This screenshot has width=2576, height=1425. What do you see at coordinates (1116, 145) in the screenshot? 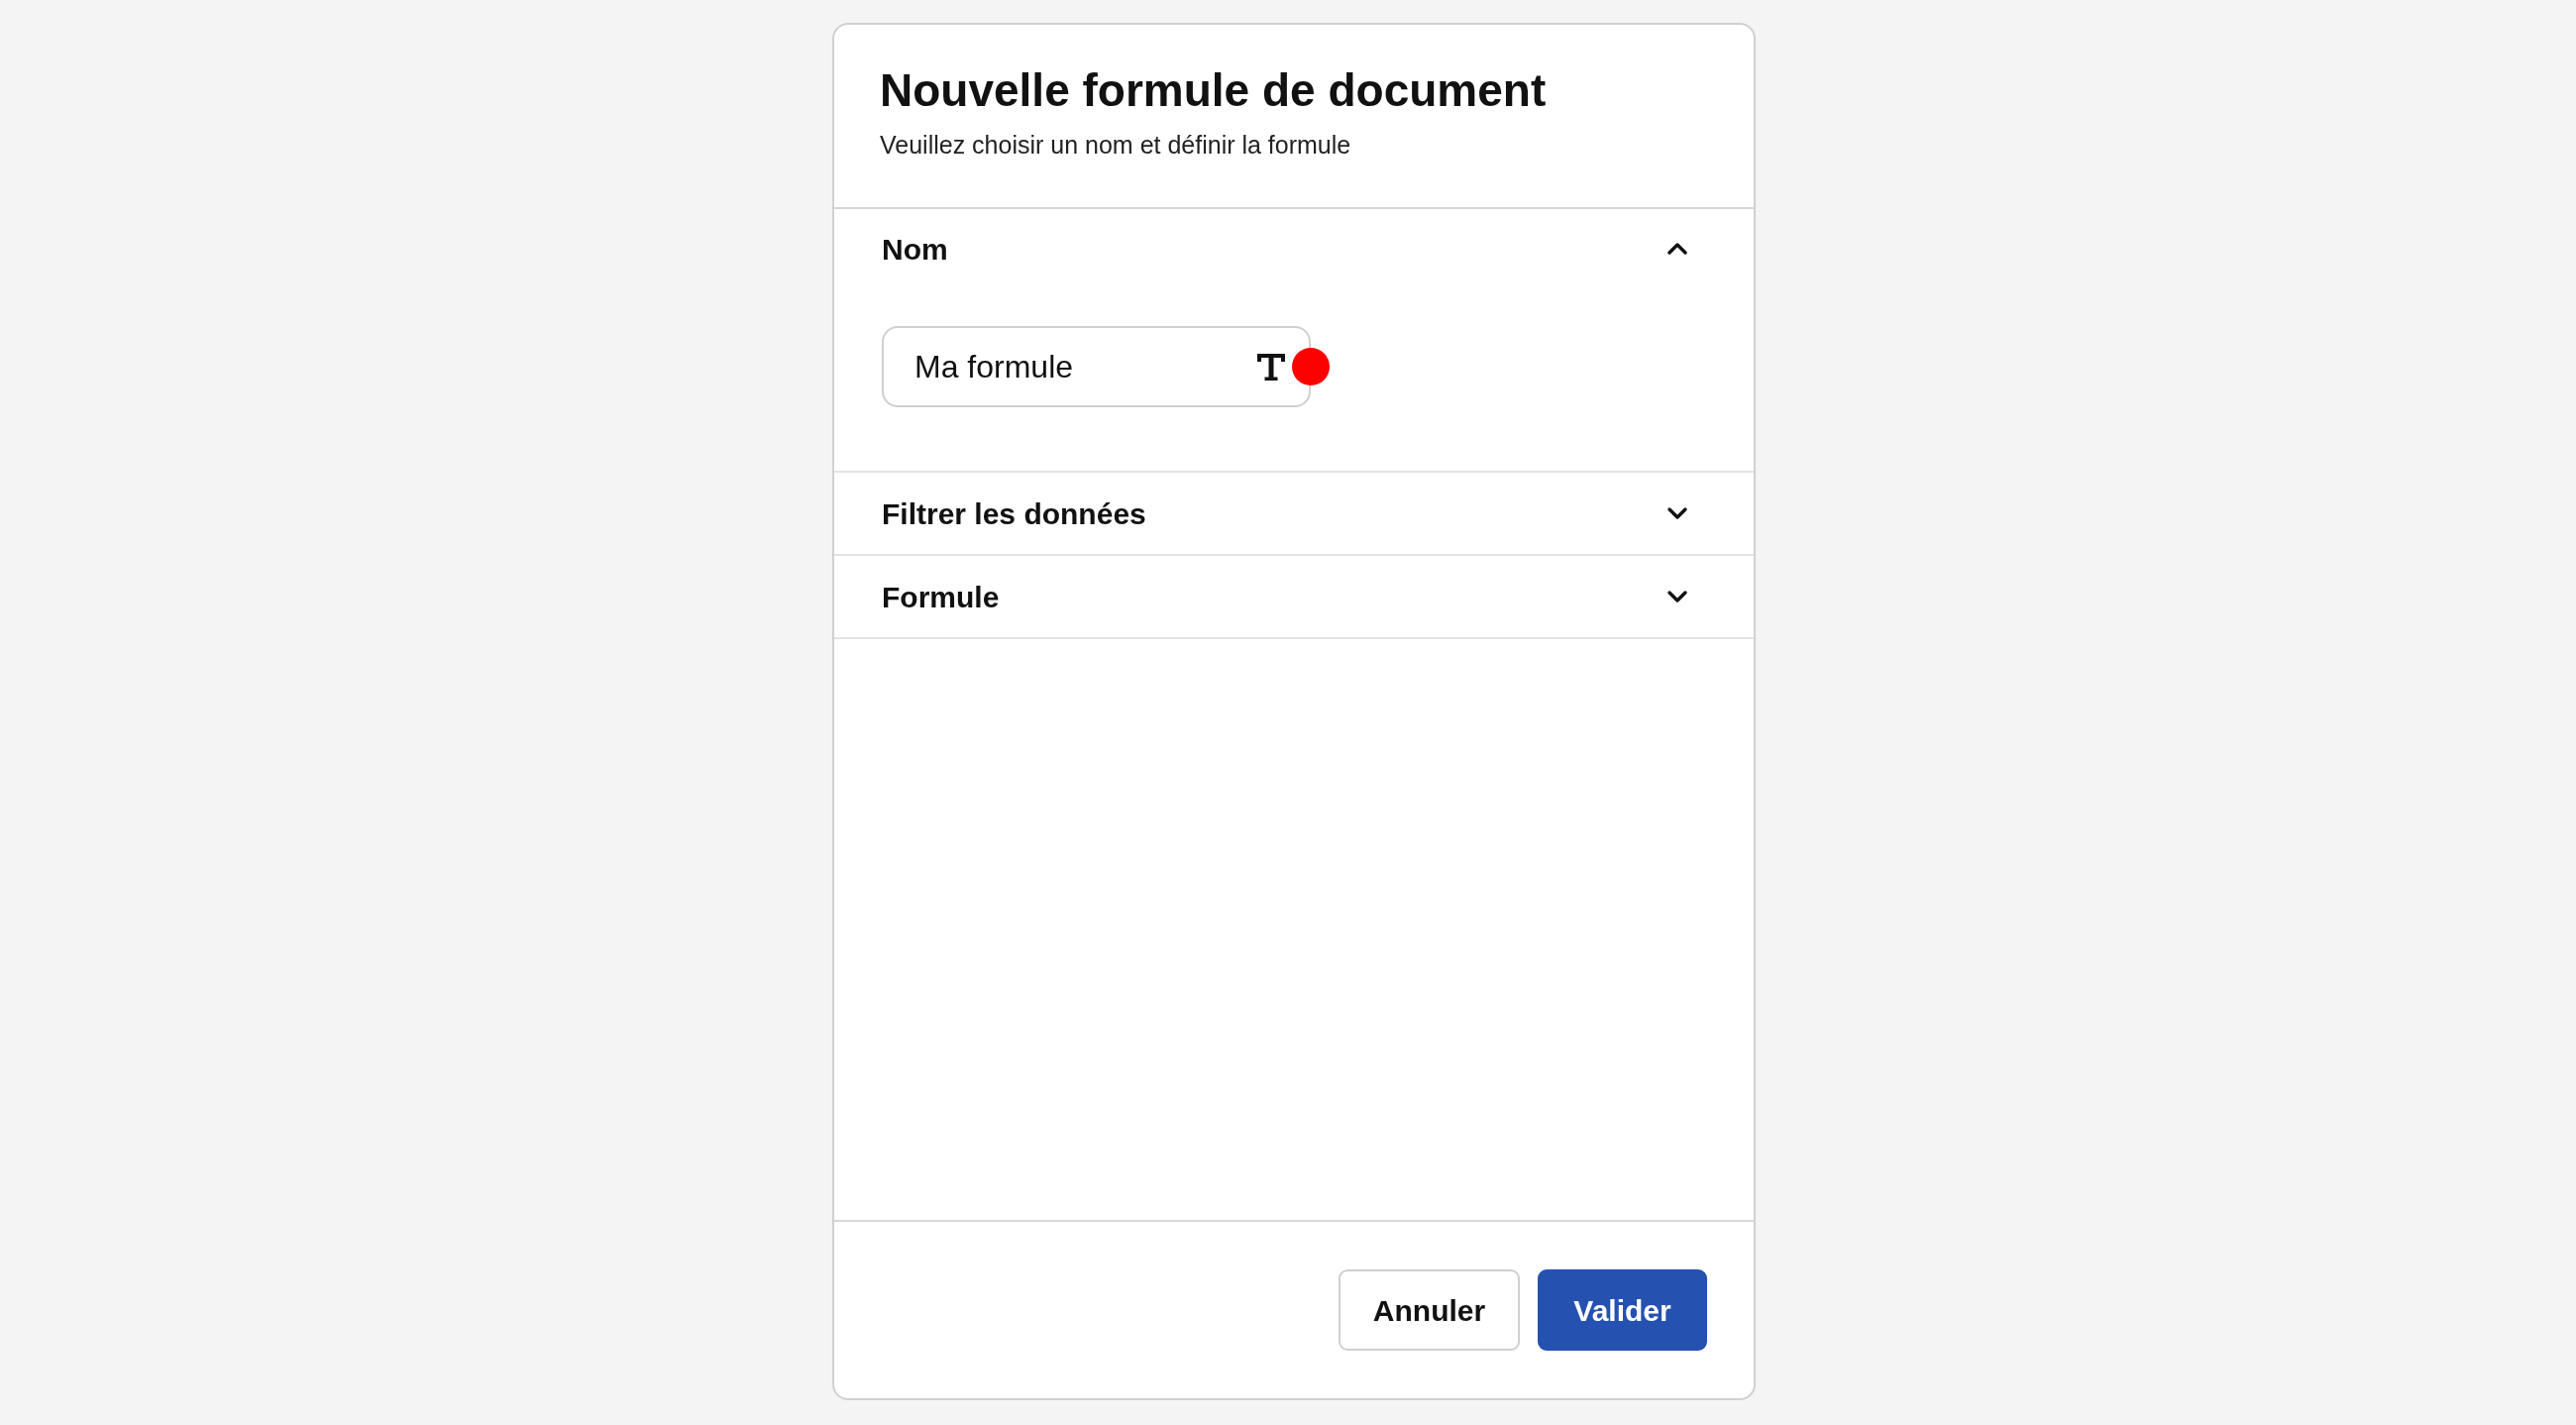
I see `dialog-subtitle: Veuillez choisir un nom et définir la formule` at bounding box center [1116, 145].